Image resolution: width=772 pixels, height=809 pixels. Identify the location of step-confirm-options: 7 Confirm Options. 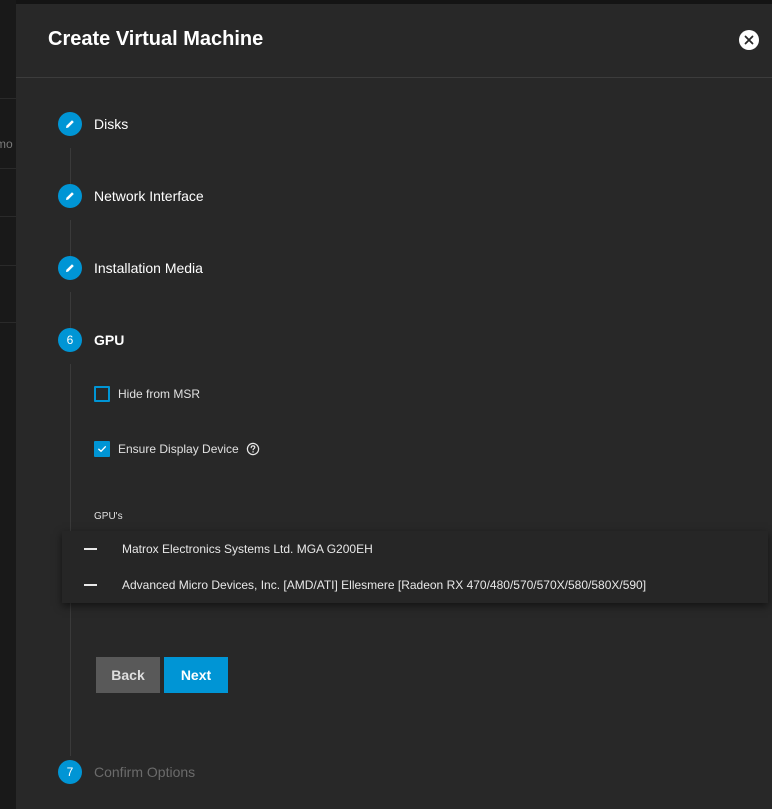
(126, 772).